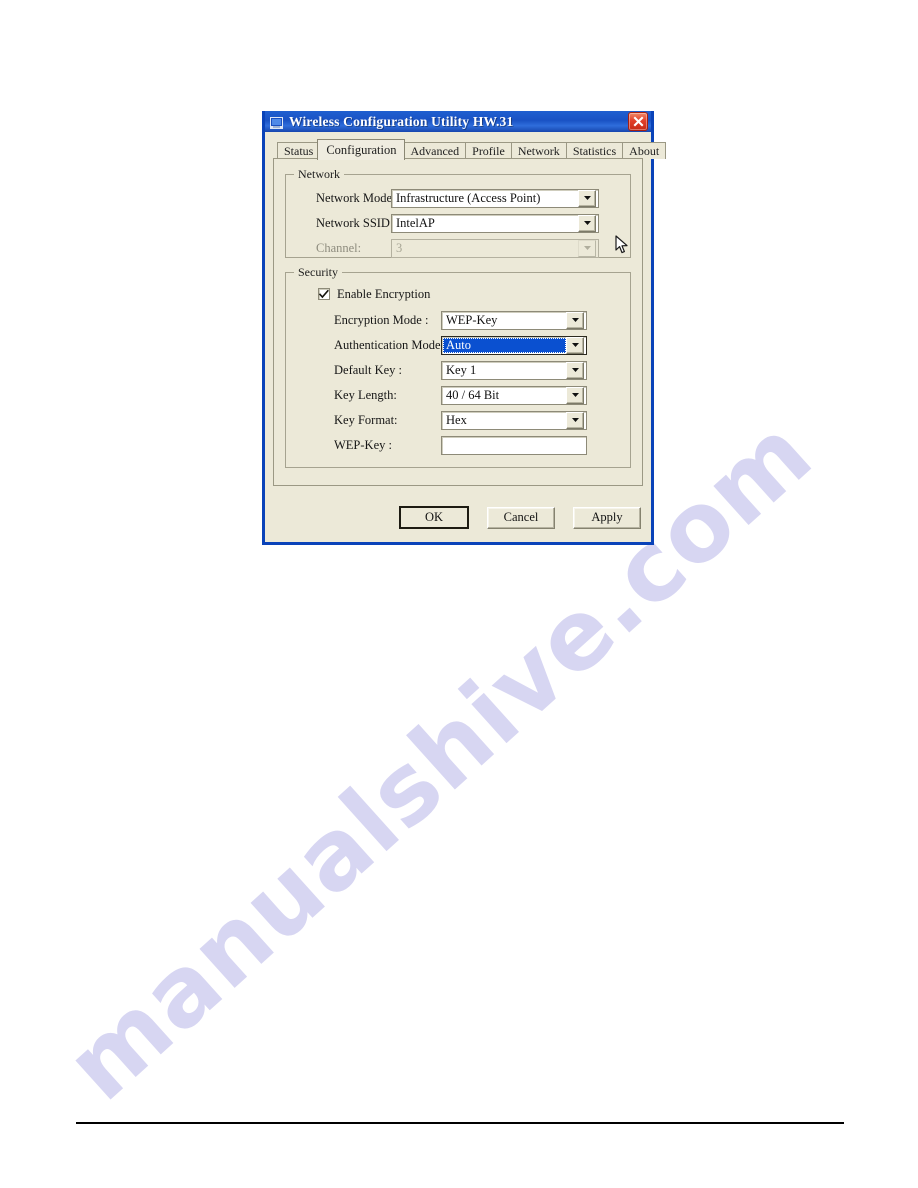 This screenshot has height=1188, width=918. What do you see at coordinates (366, 419) in the screenshot?
I see `key-format-label: Key Format:` at bounding box center [366, 419].